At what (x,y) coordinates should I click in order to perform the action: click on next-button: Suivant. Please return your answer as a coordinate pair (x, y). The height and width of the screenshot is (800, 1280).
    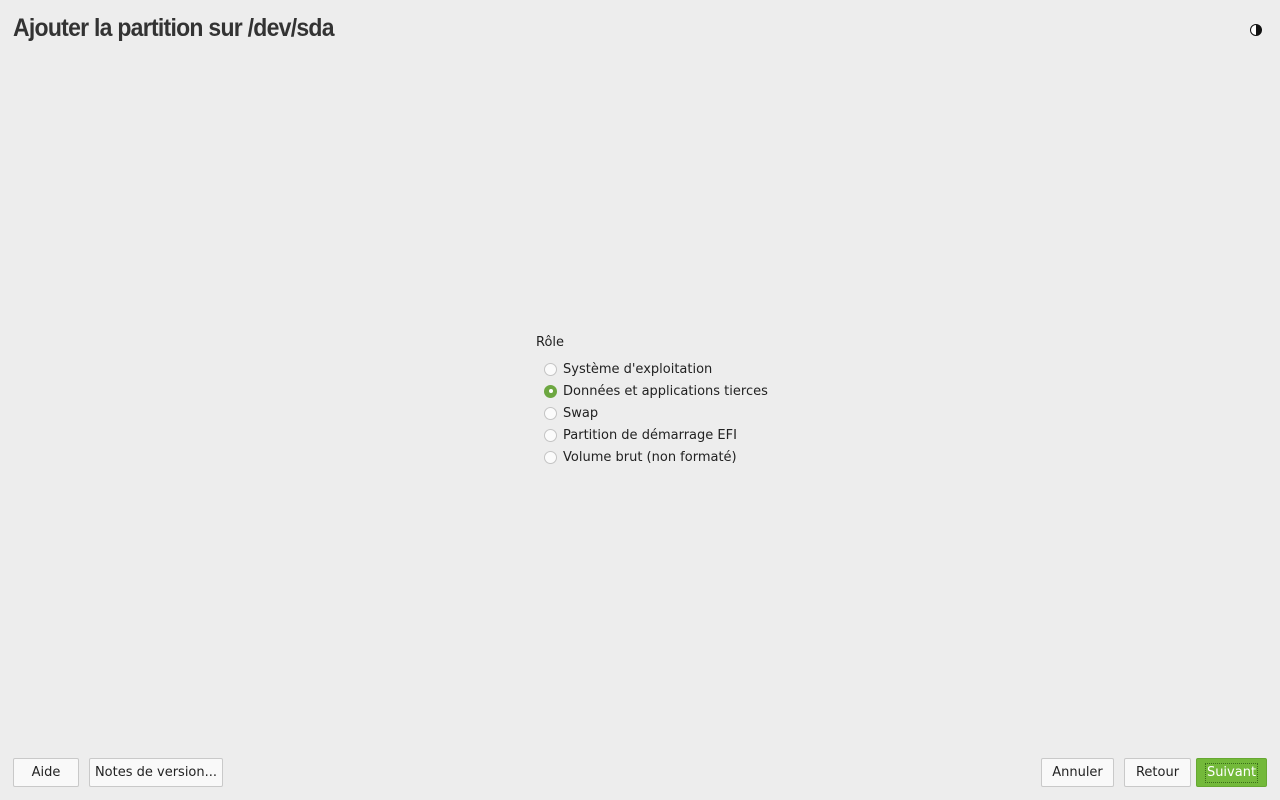
    Looking at the image, I should click on (1231, 772).